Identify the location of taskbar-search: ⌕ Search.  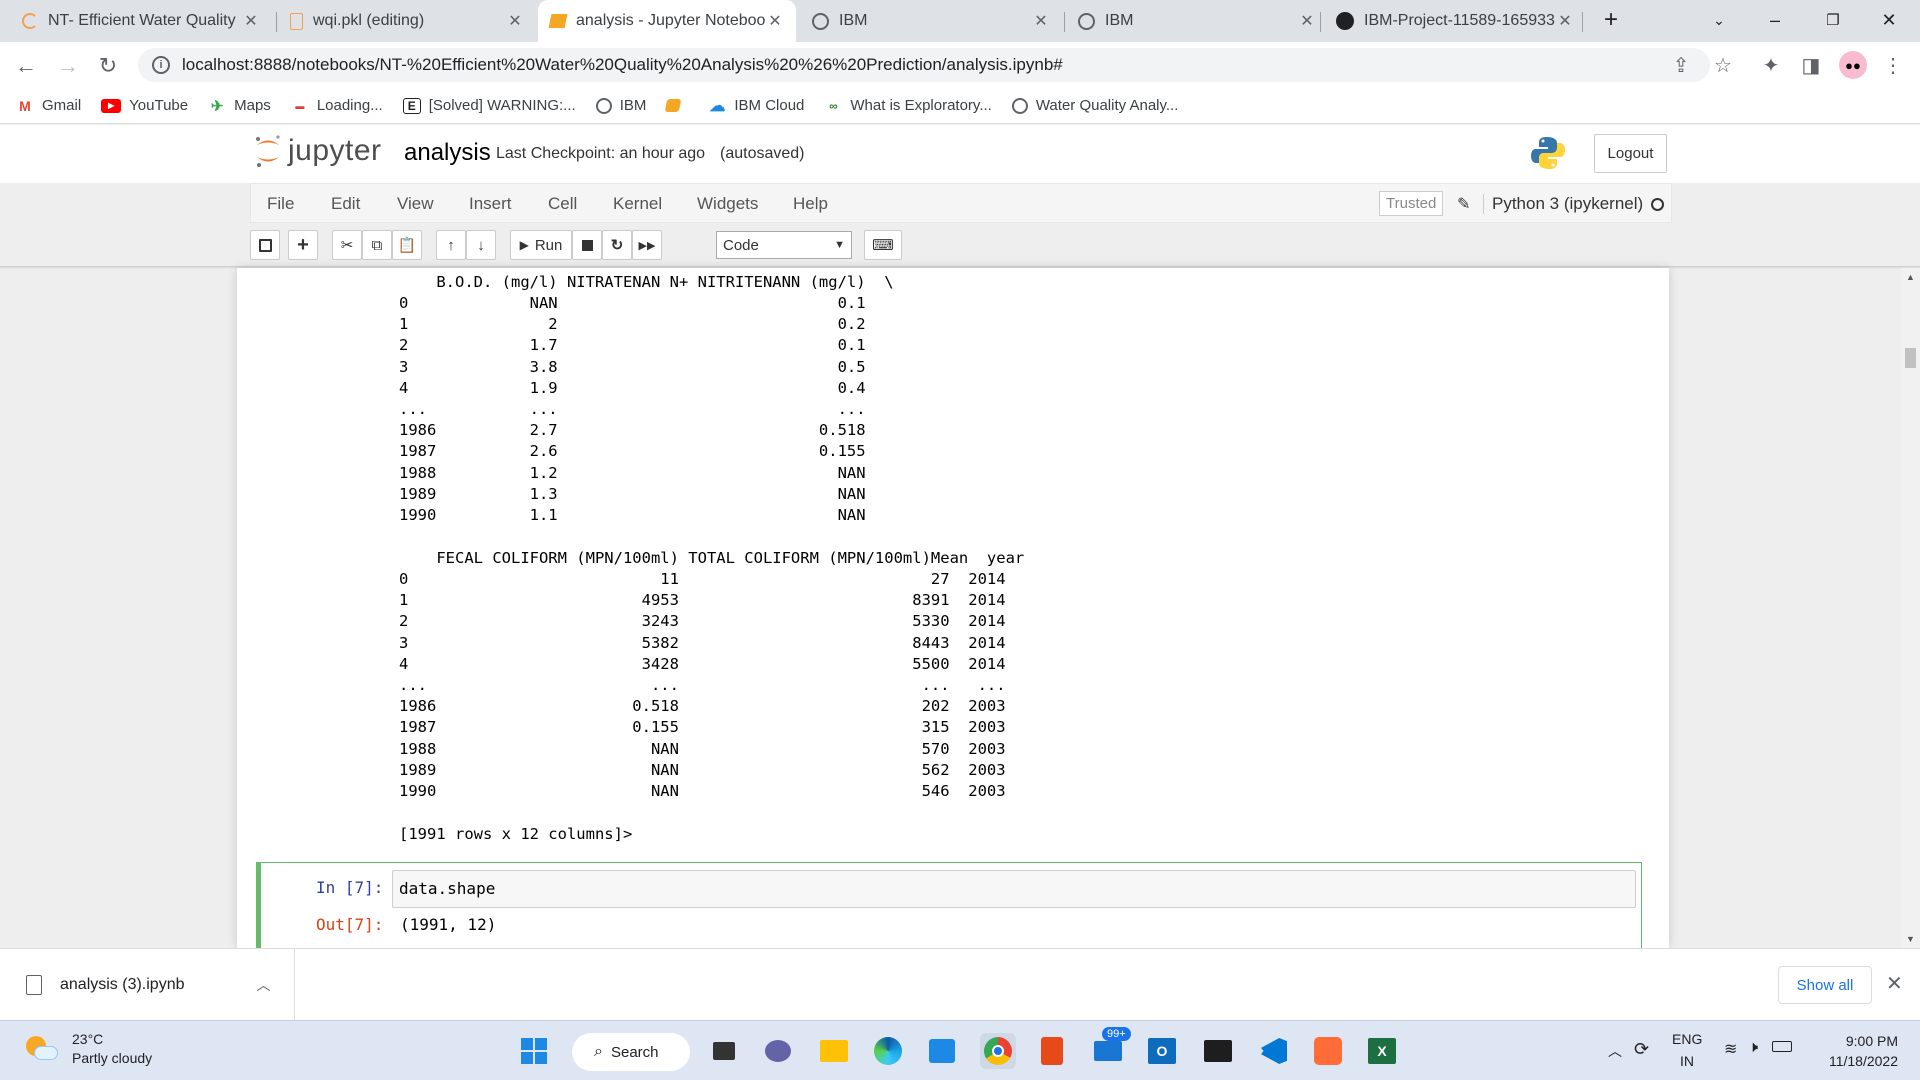
(631, 1052).